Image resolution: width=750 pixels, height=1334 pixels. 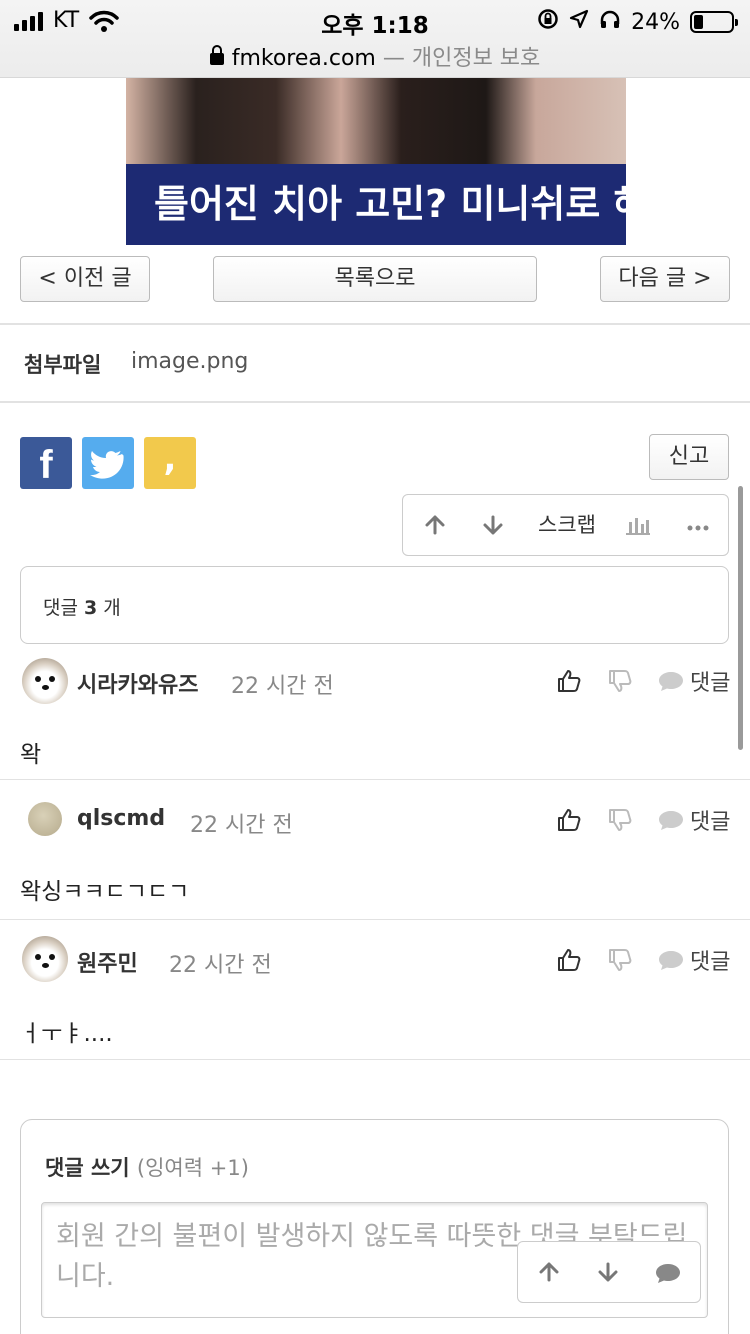 I want to click on more-dots-icon, so click(x=698, y=528).